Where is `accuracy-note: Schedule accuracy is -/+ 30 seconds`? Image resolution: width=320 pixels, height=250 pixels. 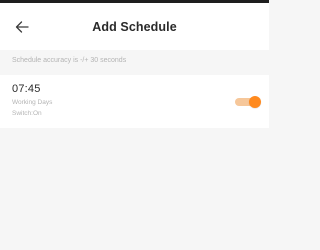 accuracy-note: Schedule accuracy is -/+ 30 seconds is located at coordinates (69, 60).